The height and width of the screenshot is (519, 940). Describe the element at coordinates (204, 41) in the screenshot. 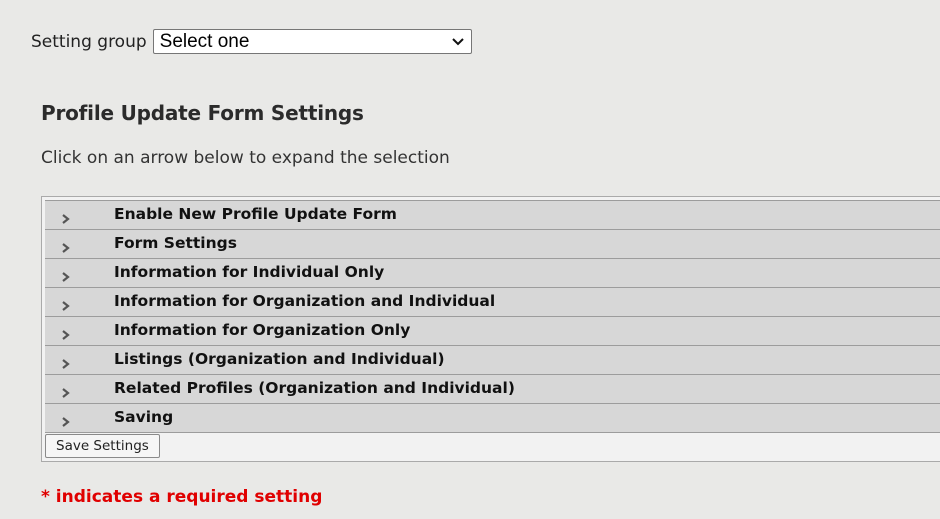

I see `setting-group-selected-value: Select one` at that location.